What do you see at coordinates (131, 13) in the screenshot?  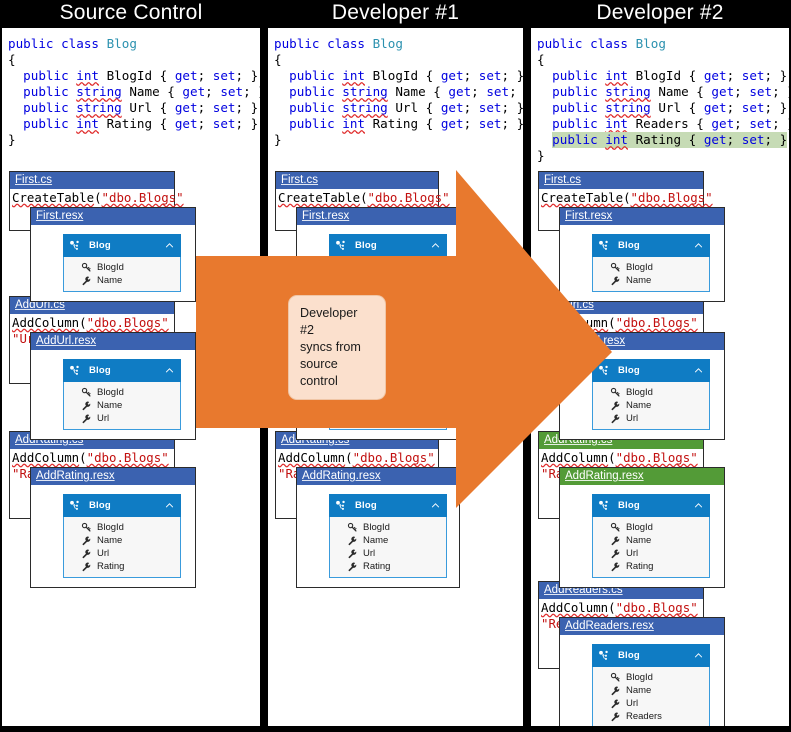 I see `column-title: Source Control` at bounding box center [131, 13].